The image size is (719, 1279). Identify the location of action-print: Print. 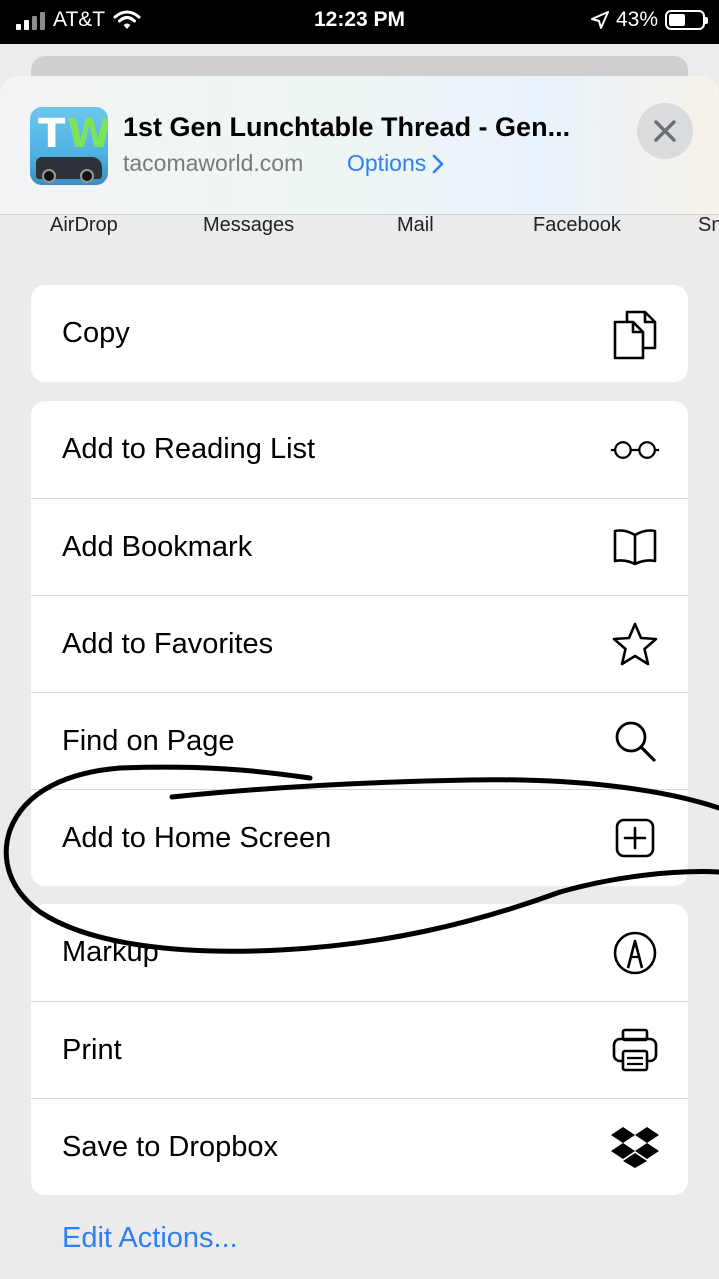
(359, 1049).